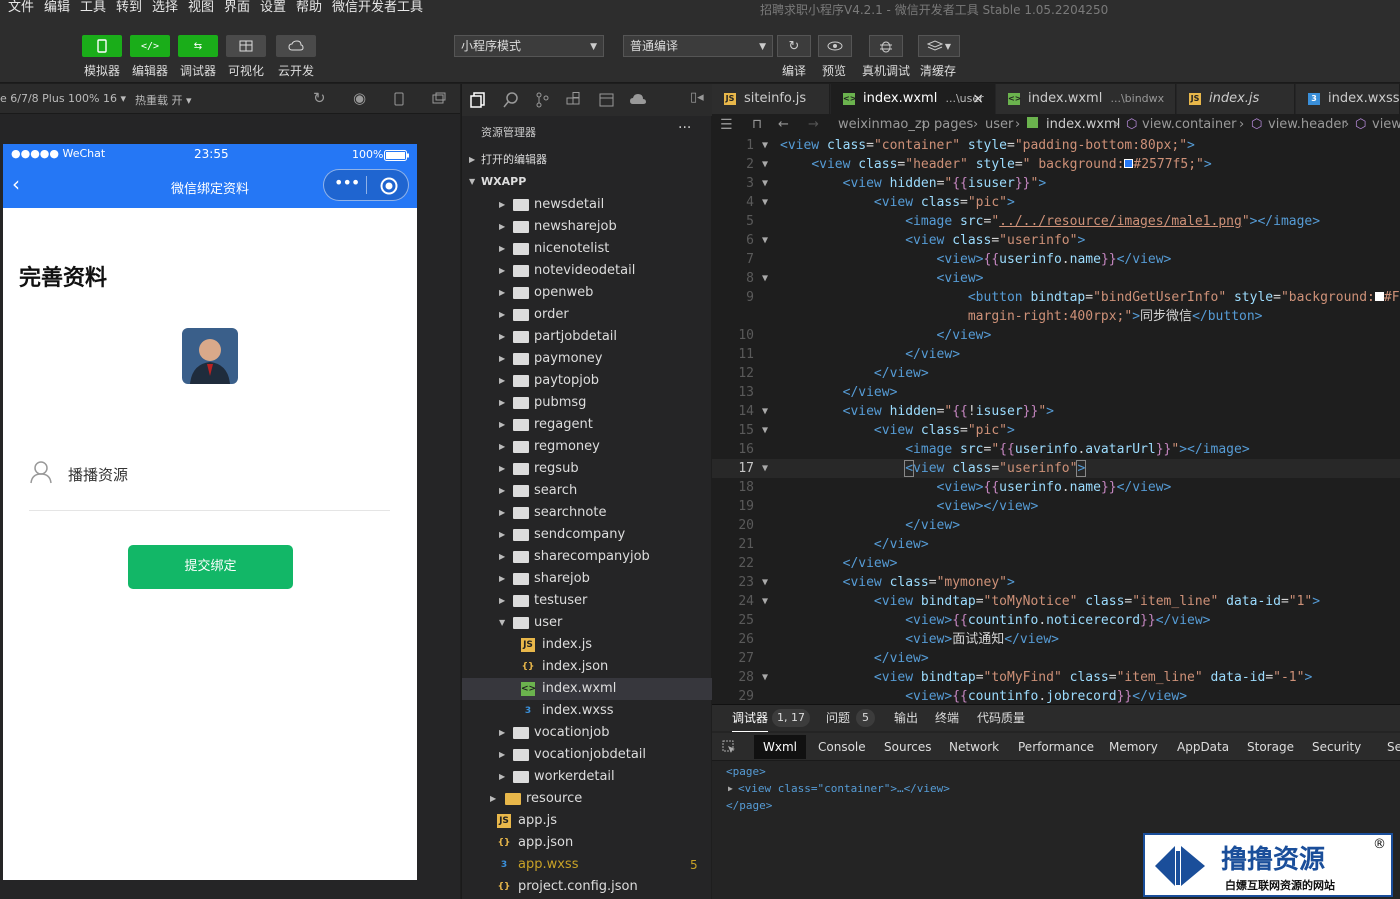 The height and width of the screenshot is (899, 1400). What do you see at coordinates (347, 182) in the screenshot?
I see `more-dots-icon: •••` at bounding box center [347, 182].